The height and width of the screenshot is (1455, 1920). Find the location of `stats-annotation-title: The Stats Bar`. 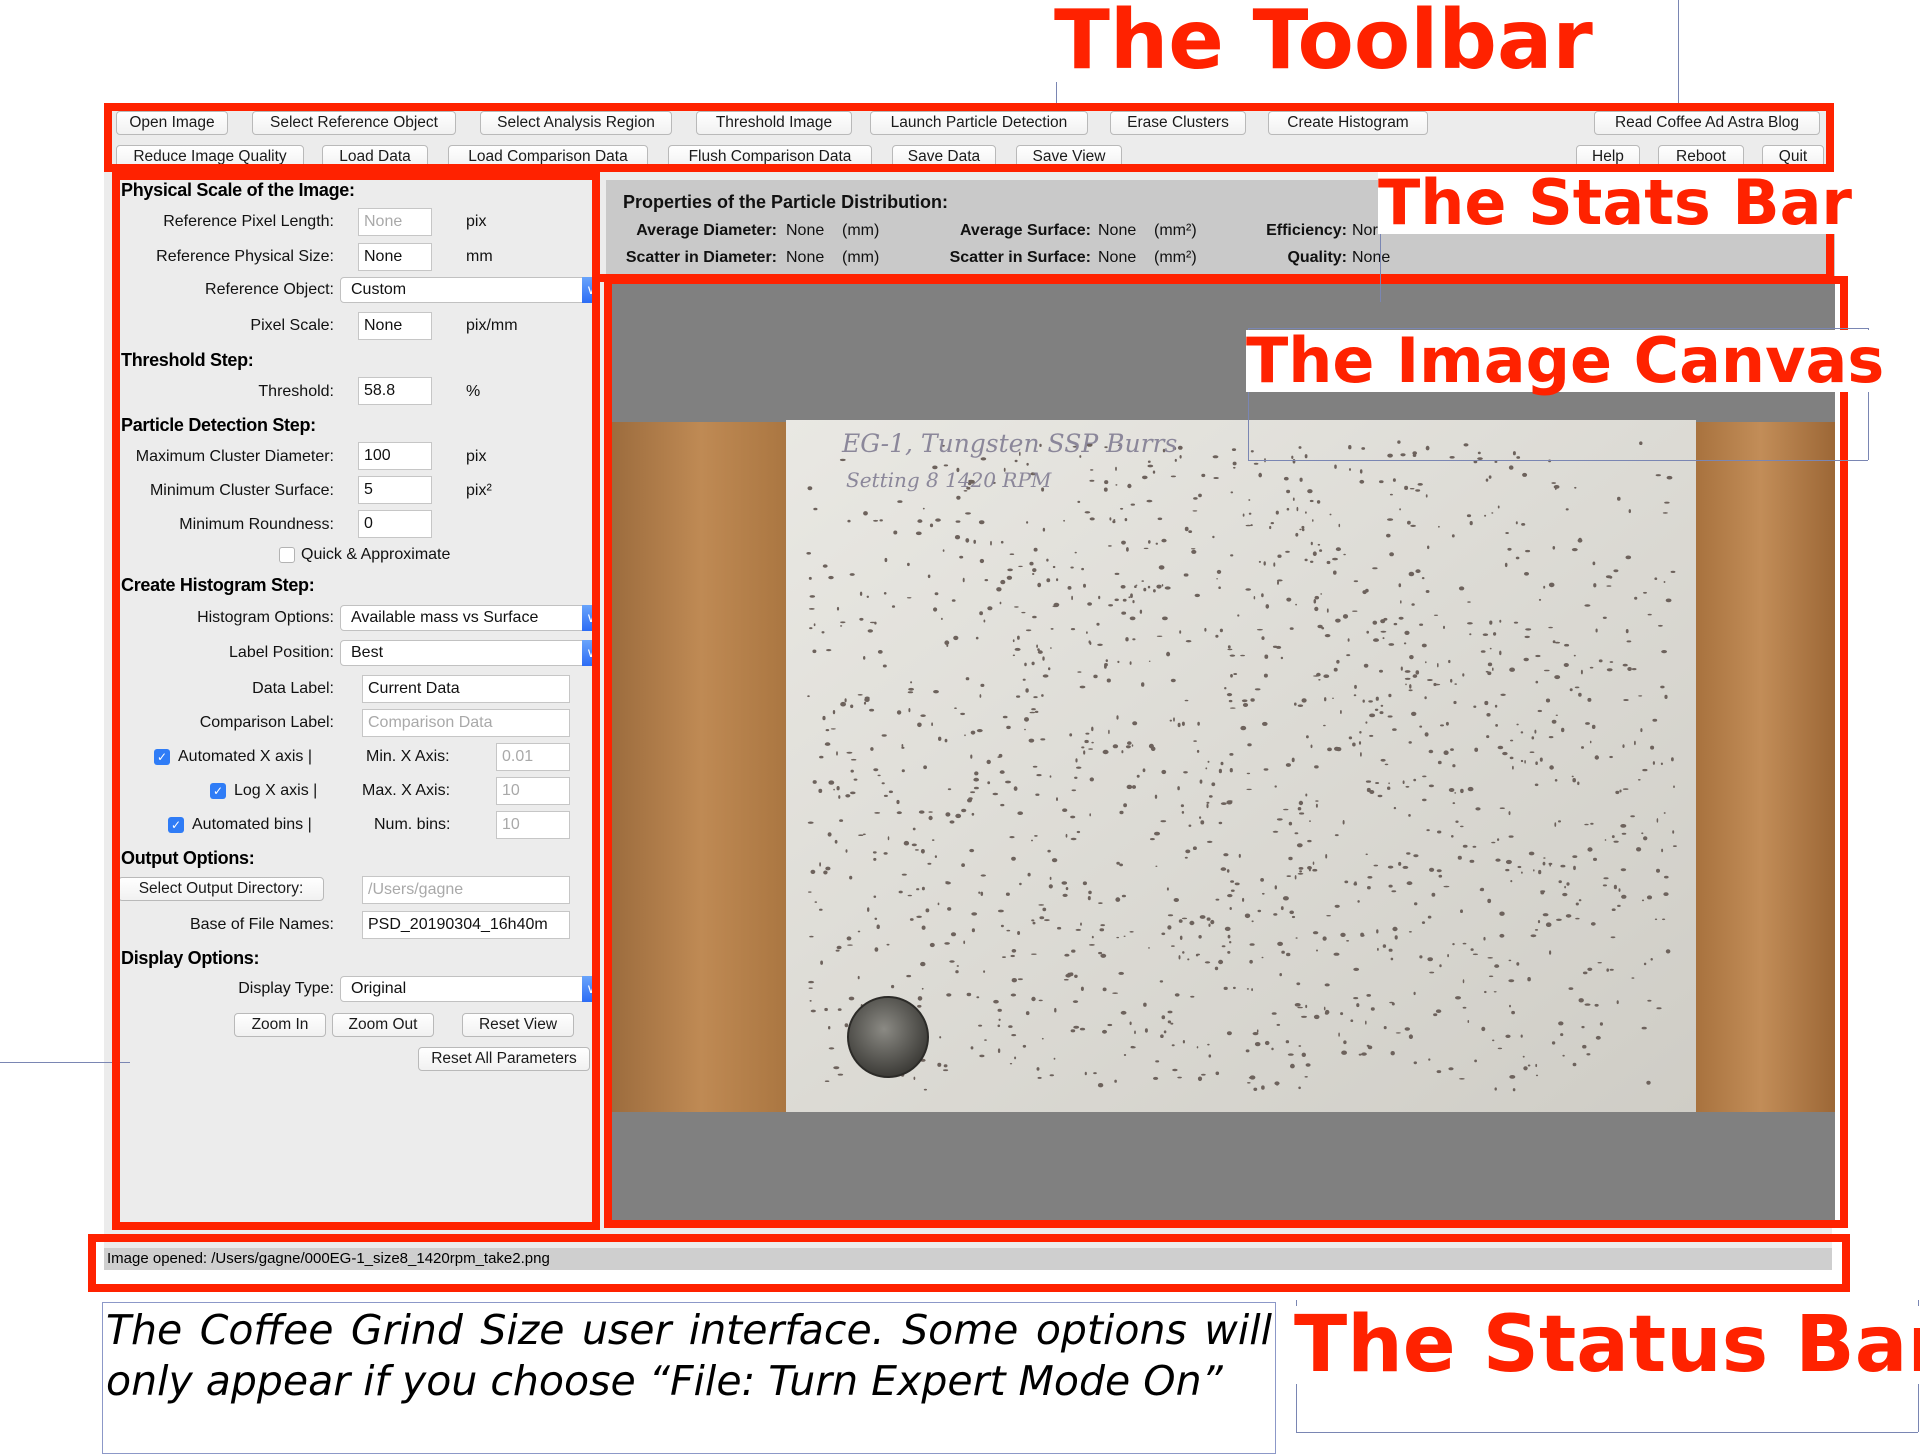

stats-annotation-title: The Stats Bar is located at coordinates (1615, 202).